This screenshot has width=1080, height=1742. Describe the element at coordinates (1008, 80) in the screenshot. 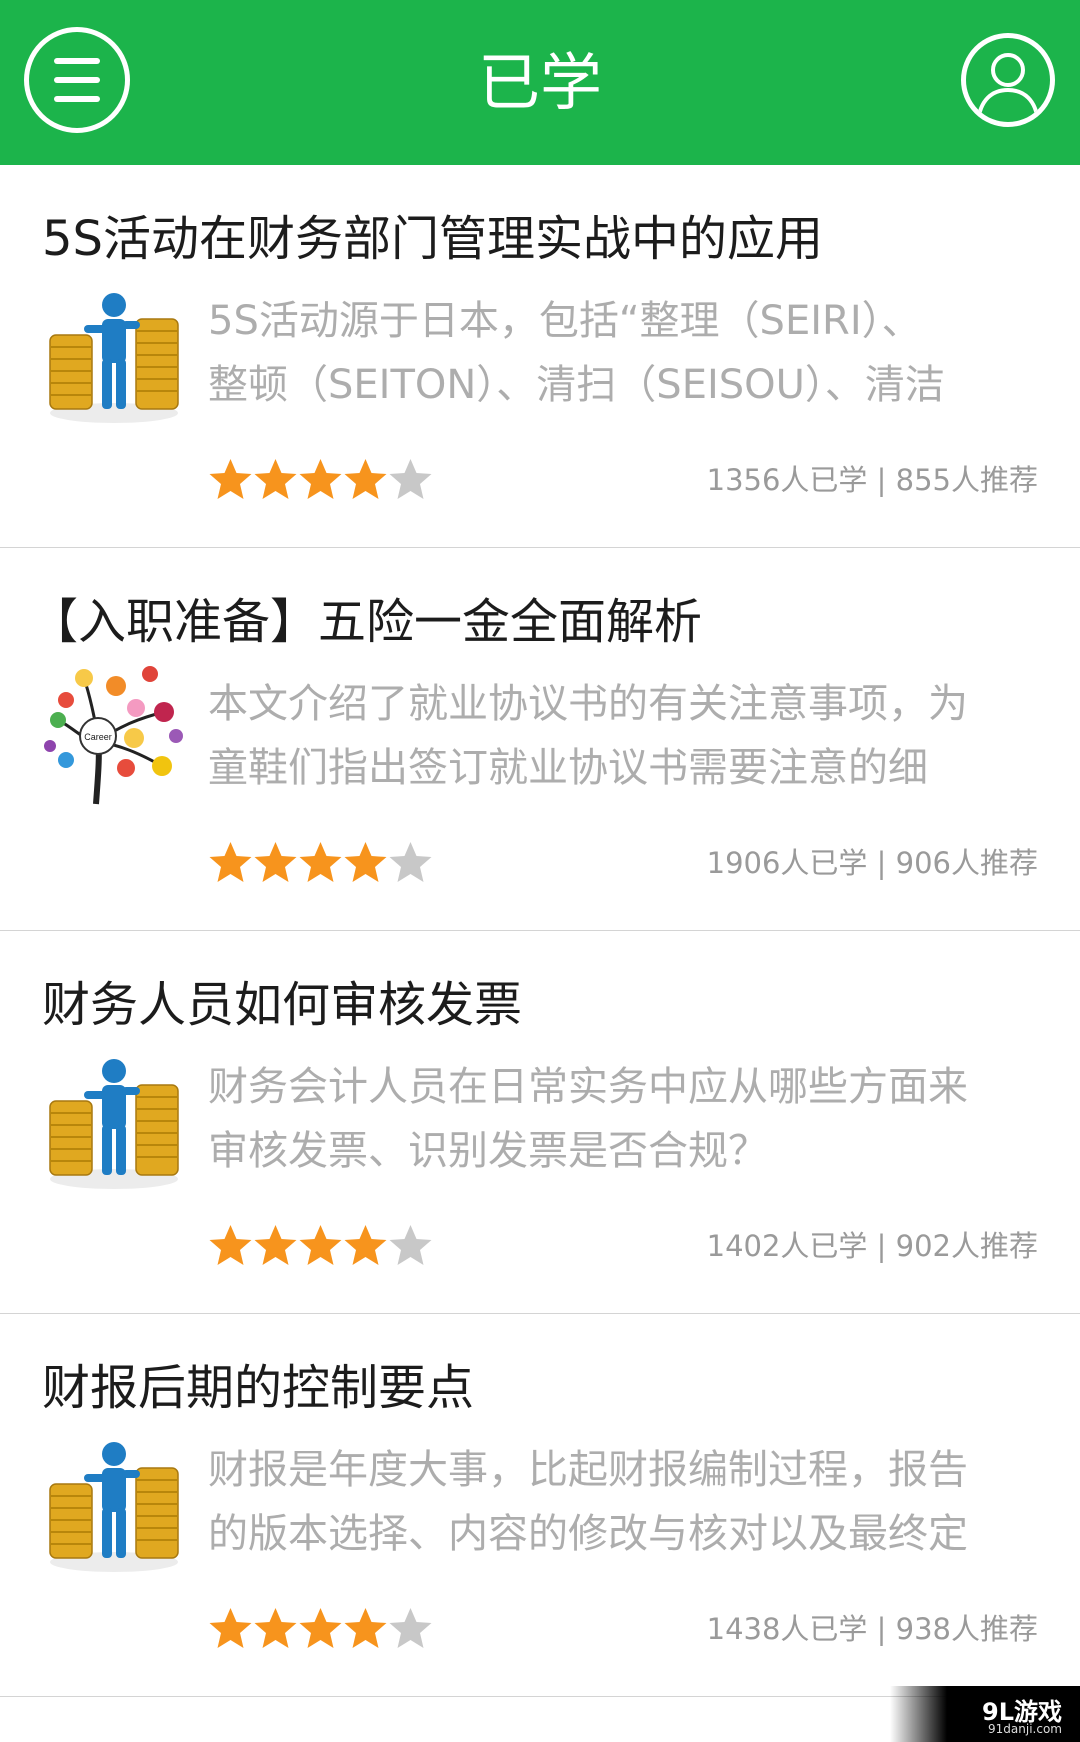

I see `user-profile-icon` at that location.